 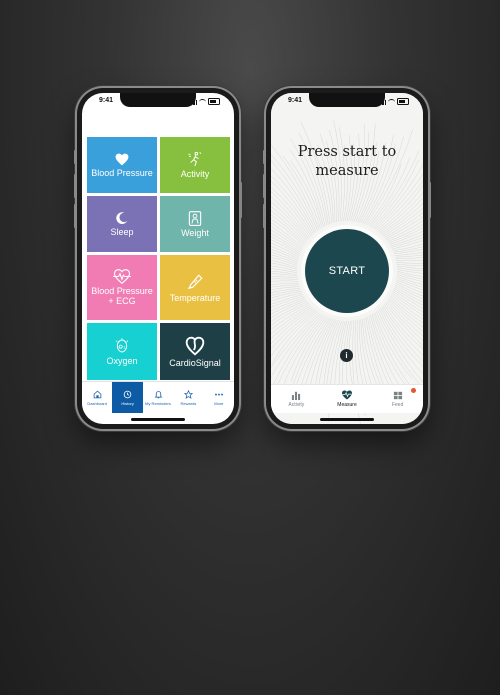 I want to click on tab-activity: Activity, so click(x=296, y=399).